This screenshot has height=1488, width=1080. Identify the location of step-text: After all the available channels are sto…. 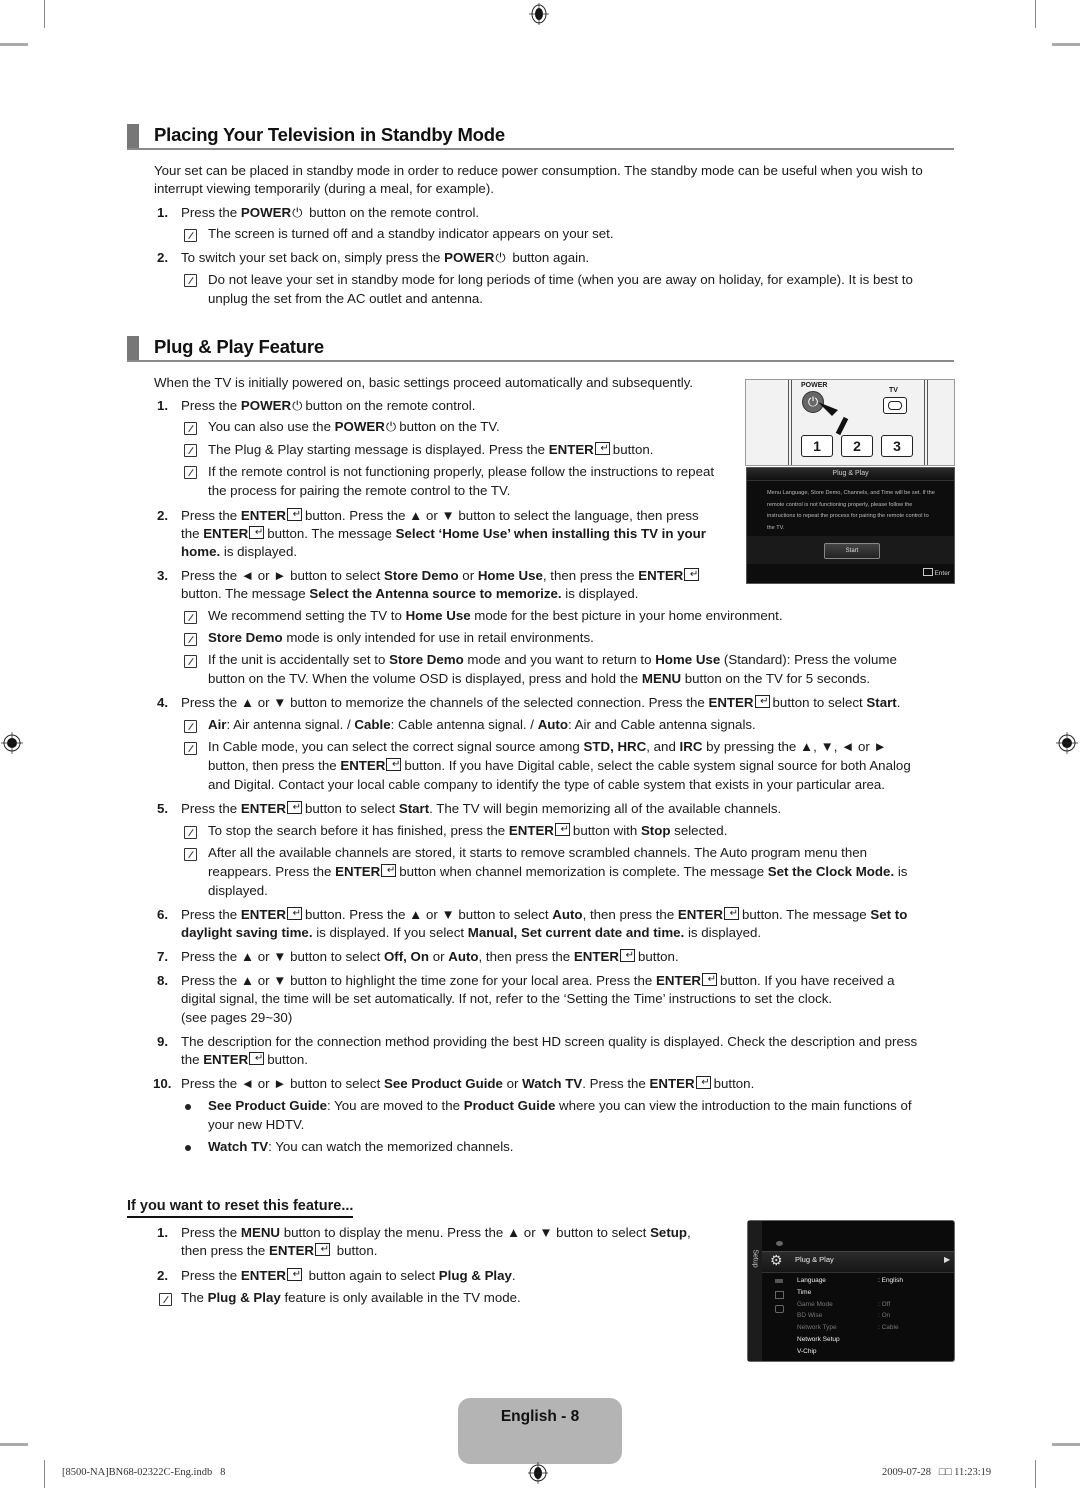
(538, 852).